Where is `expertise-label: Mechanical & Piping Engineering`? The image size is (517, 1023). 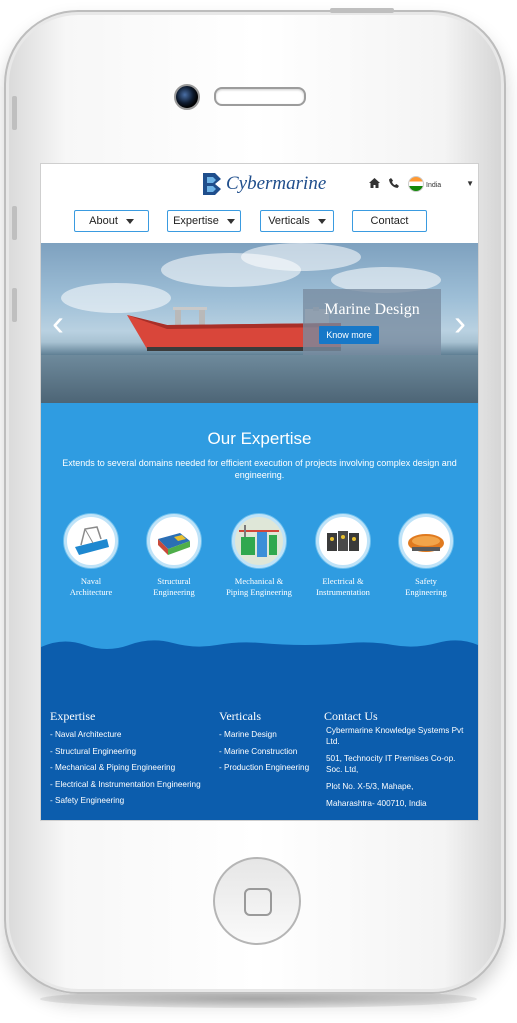
expertise-label: Mechanical & Piping Engineering is located at coordinates (259, 586).